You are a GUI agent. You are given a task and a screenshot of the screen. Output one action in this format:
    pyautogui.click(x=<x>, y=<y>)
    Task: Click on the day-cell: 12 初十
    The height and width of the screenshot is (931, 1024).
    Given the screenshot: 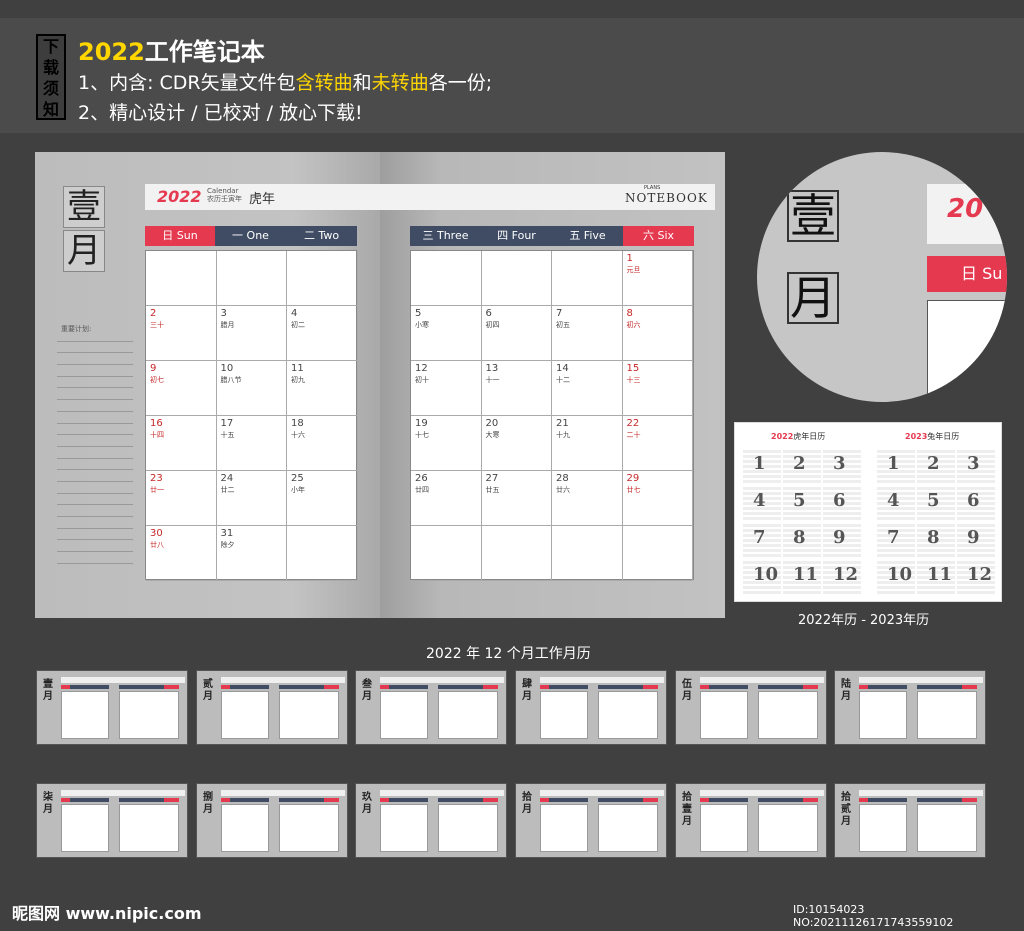 What is the action you would take?
    pyautogui.click(x=446, y=388)
    